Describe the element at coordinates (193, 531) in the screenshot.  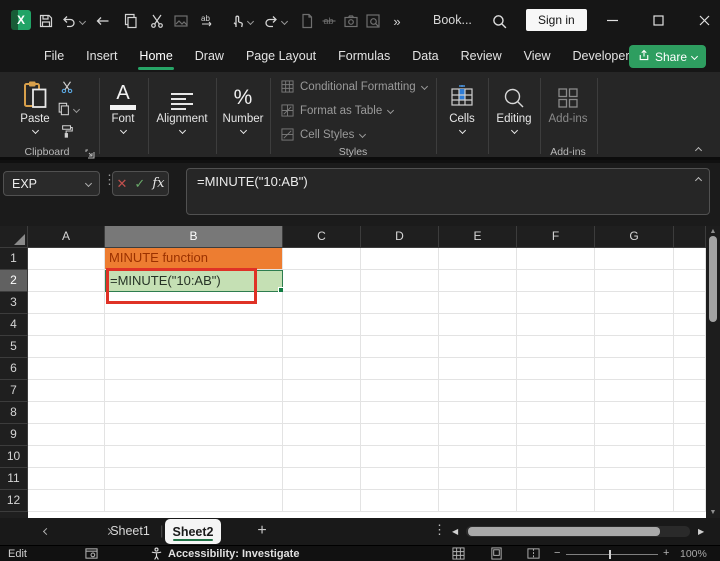
I see `sheet-tab-sheet2: Sheet2` at that location.